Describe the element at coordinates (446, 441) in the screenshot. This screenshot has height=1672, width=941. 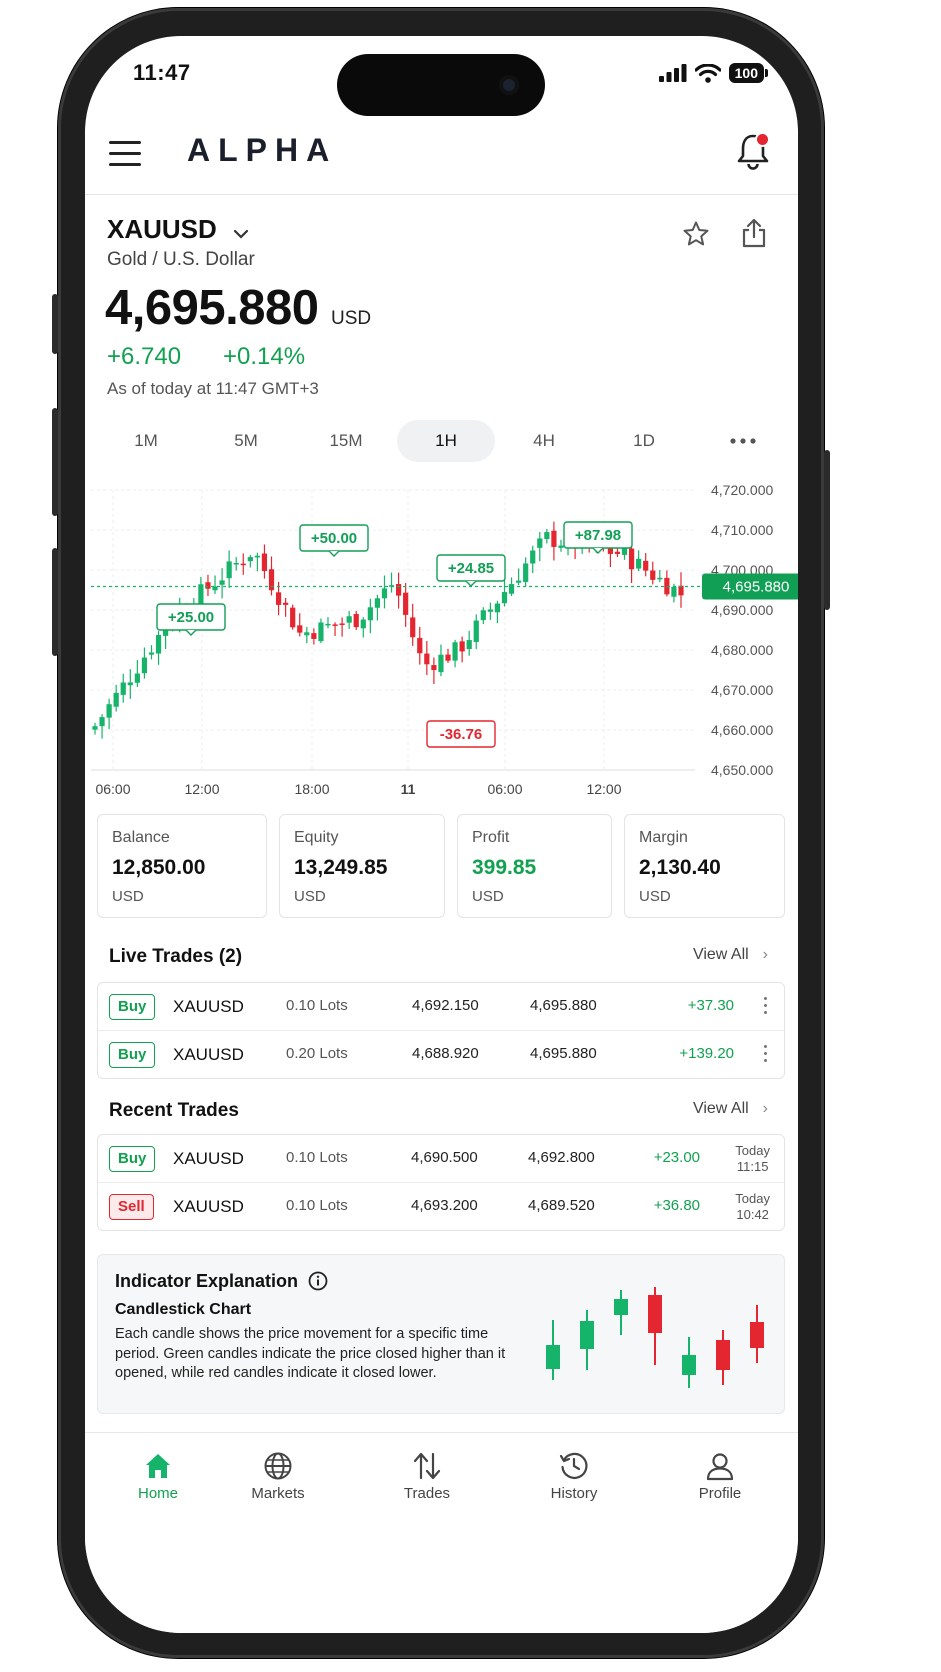
I see `tab-1h: 1H` at that location.